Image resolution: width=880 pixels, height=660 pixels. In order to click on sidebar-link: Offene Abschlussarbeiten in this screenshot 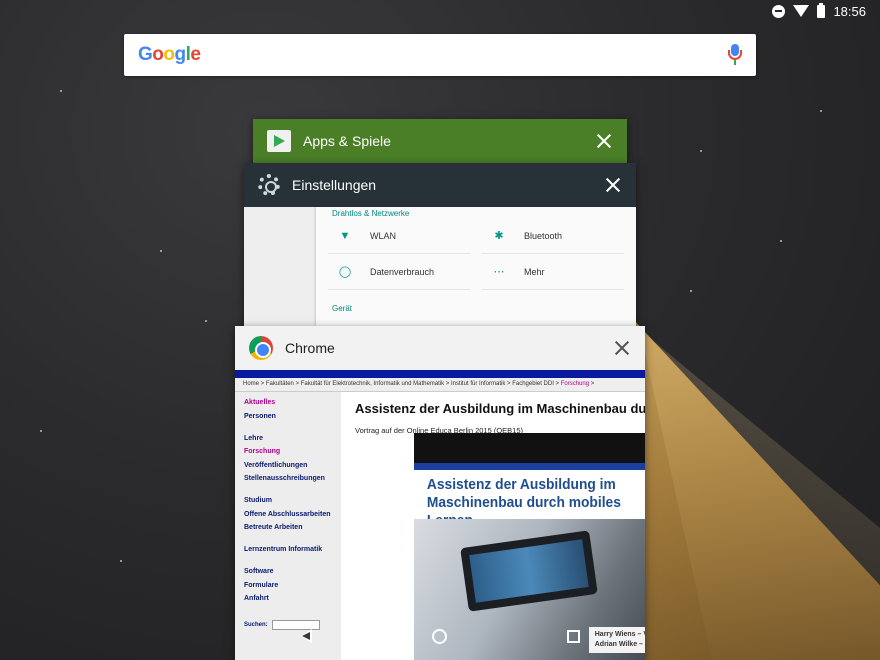, I will do `click(288, 515)`.